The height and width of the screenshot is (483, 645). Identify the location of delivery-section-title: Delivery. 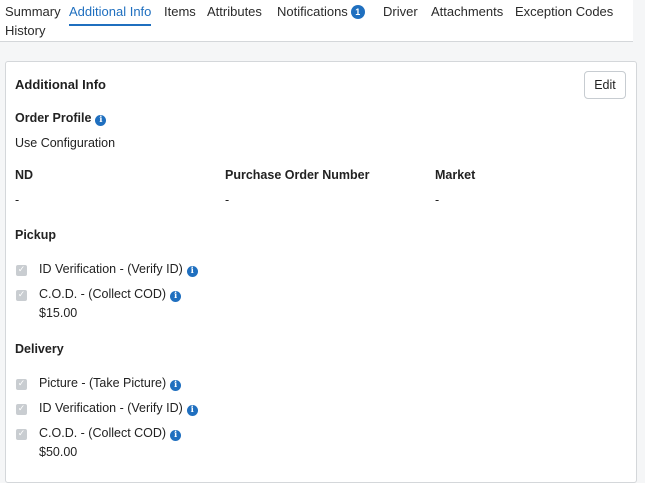
(39, 349).